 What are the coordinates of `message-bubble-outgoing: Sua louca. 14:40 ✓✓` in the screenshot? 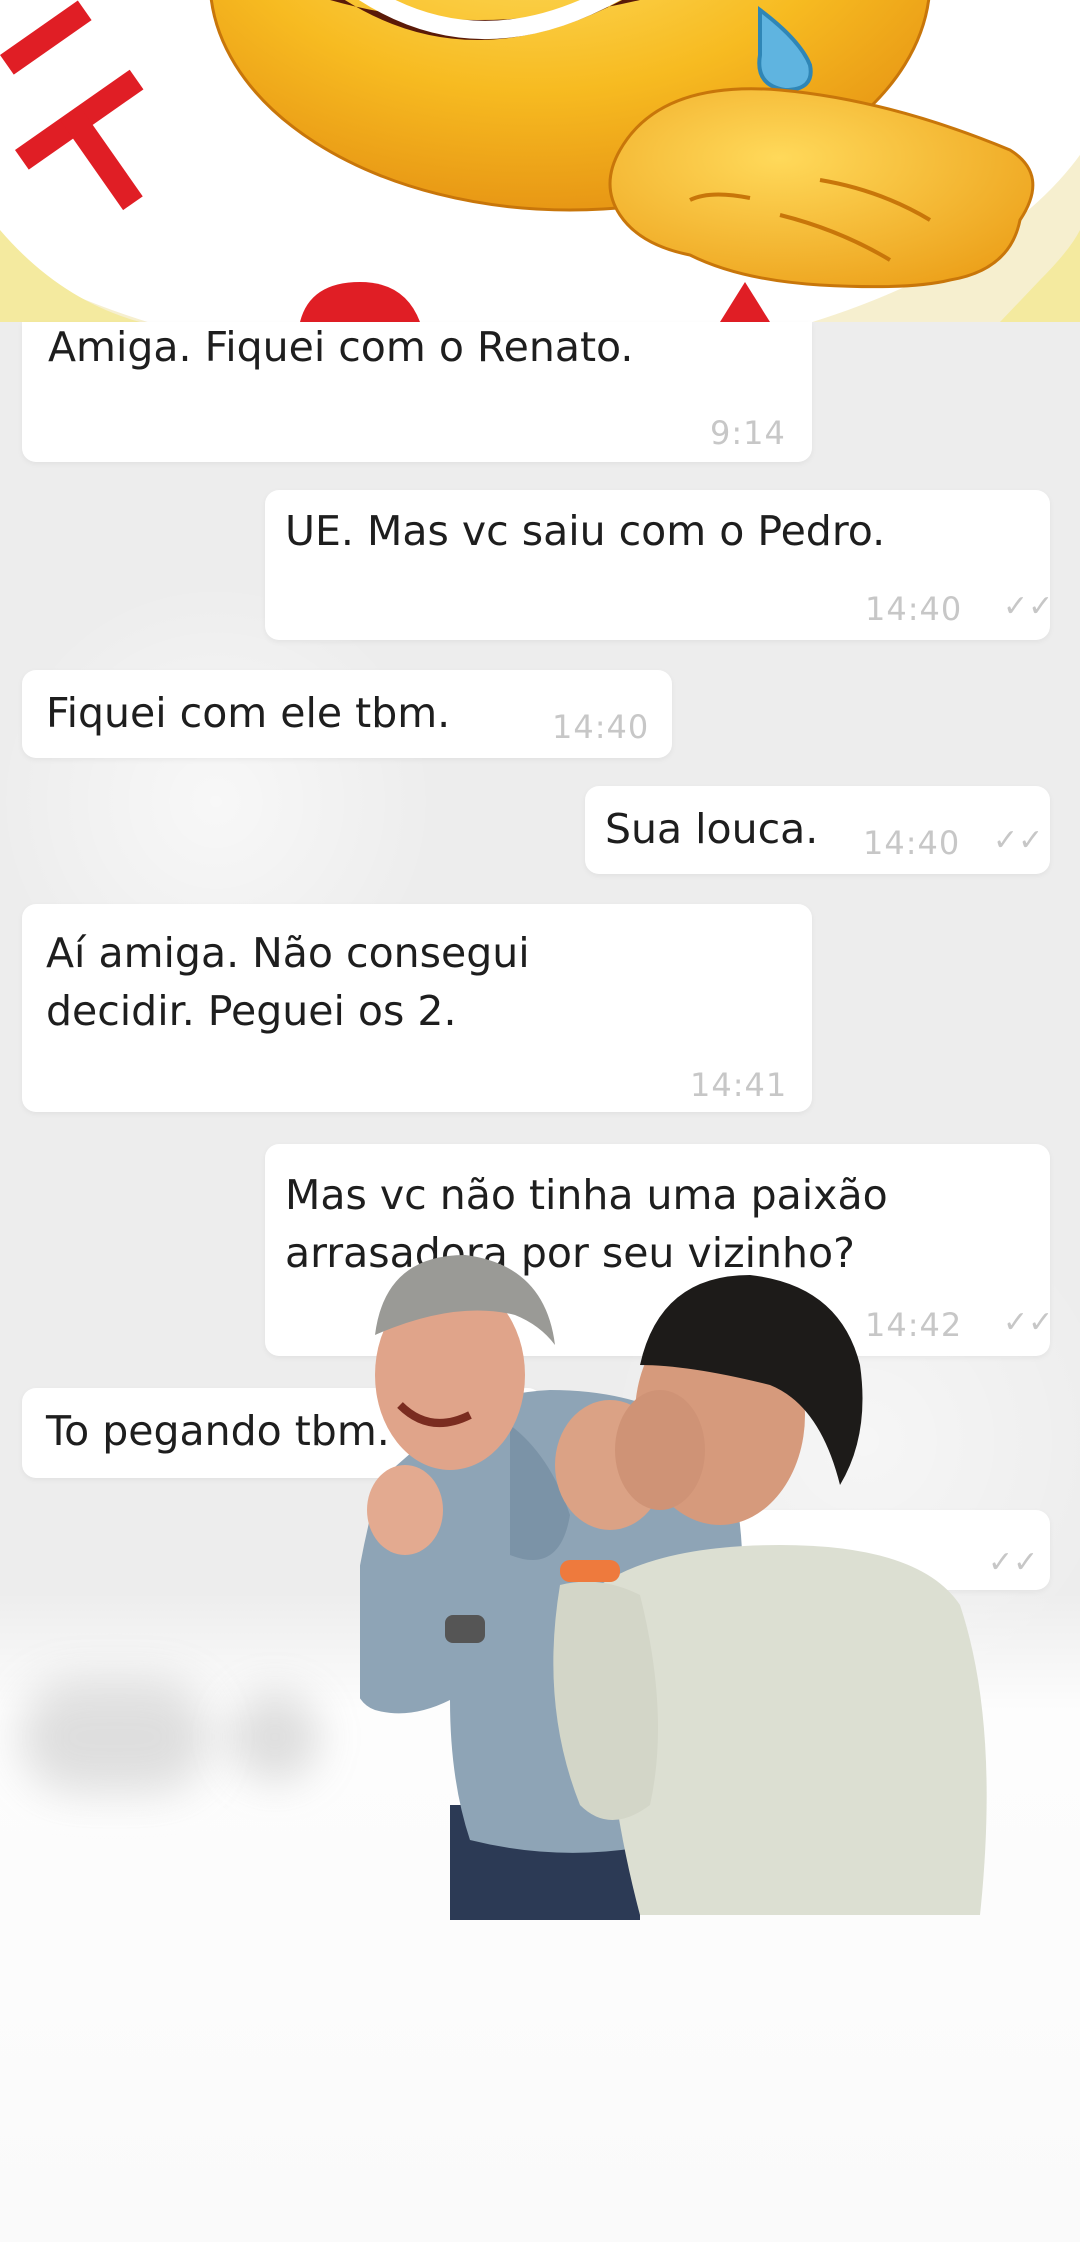 It's located at (817, 830).